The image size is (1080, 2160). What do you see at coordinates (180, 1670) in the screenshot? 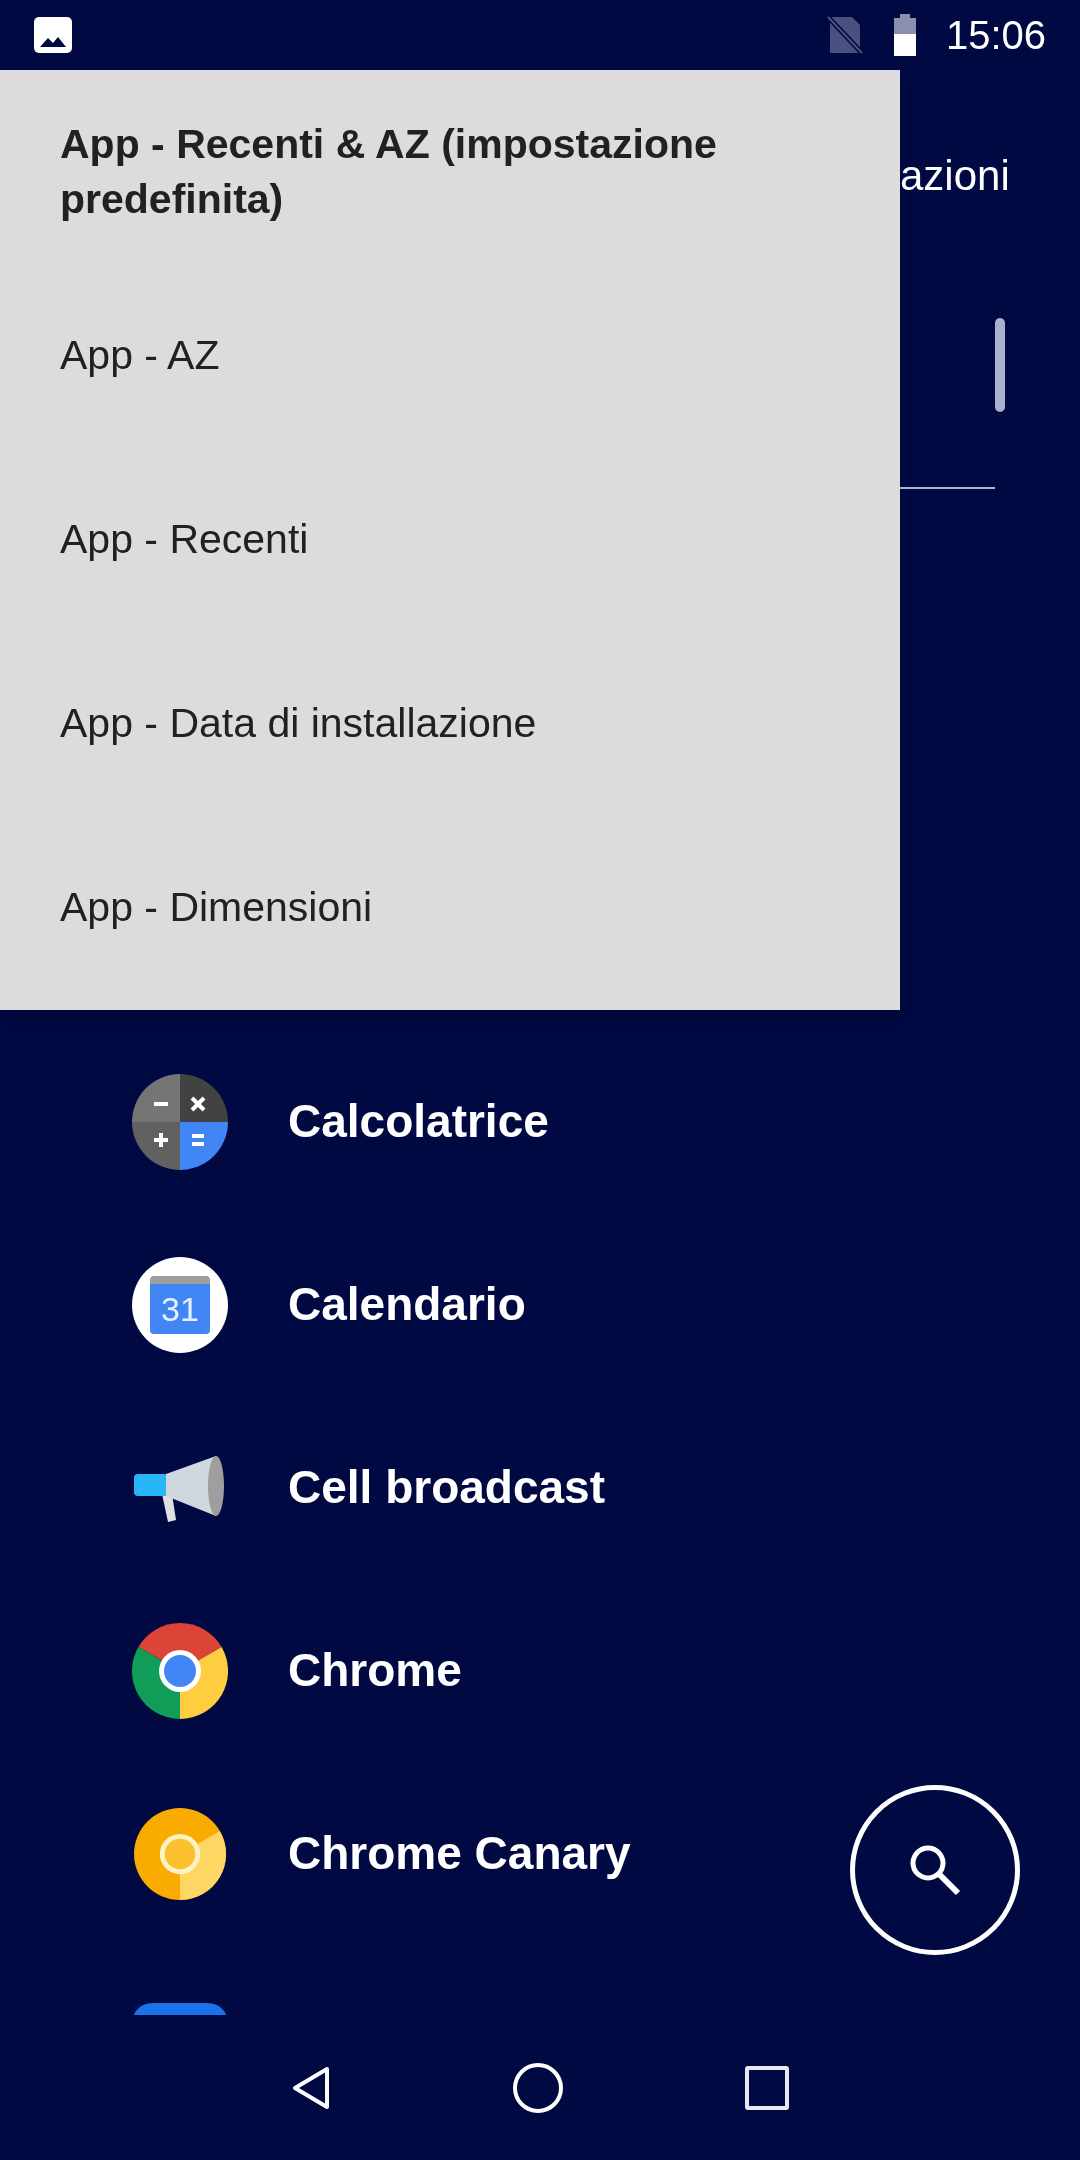
I see `chrome-logo-icon` at bounding box center [180, 1670].